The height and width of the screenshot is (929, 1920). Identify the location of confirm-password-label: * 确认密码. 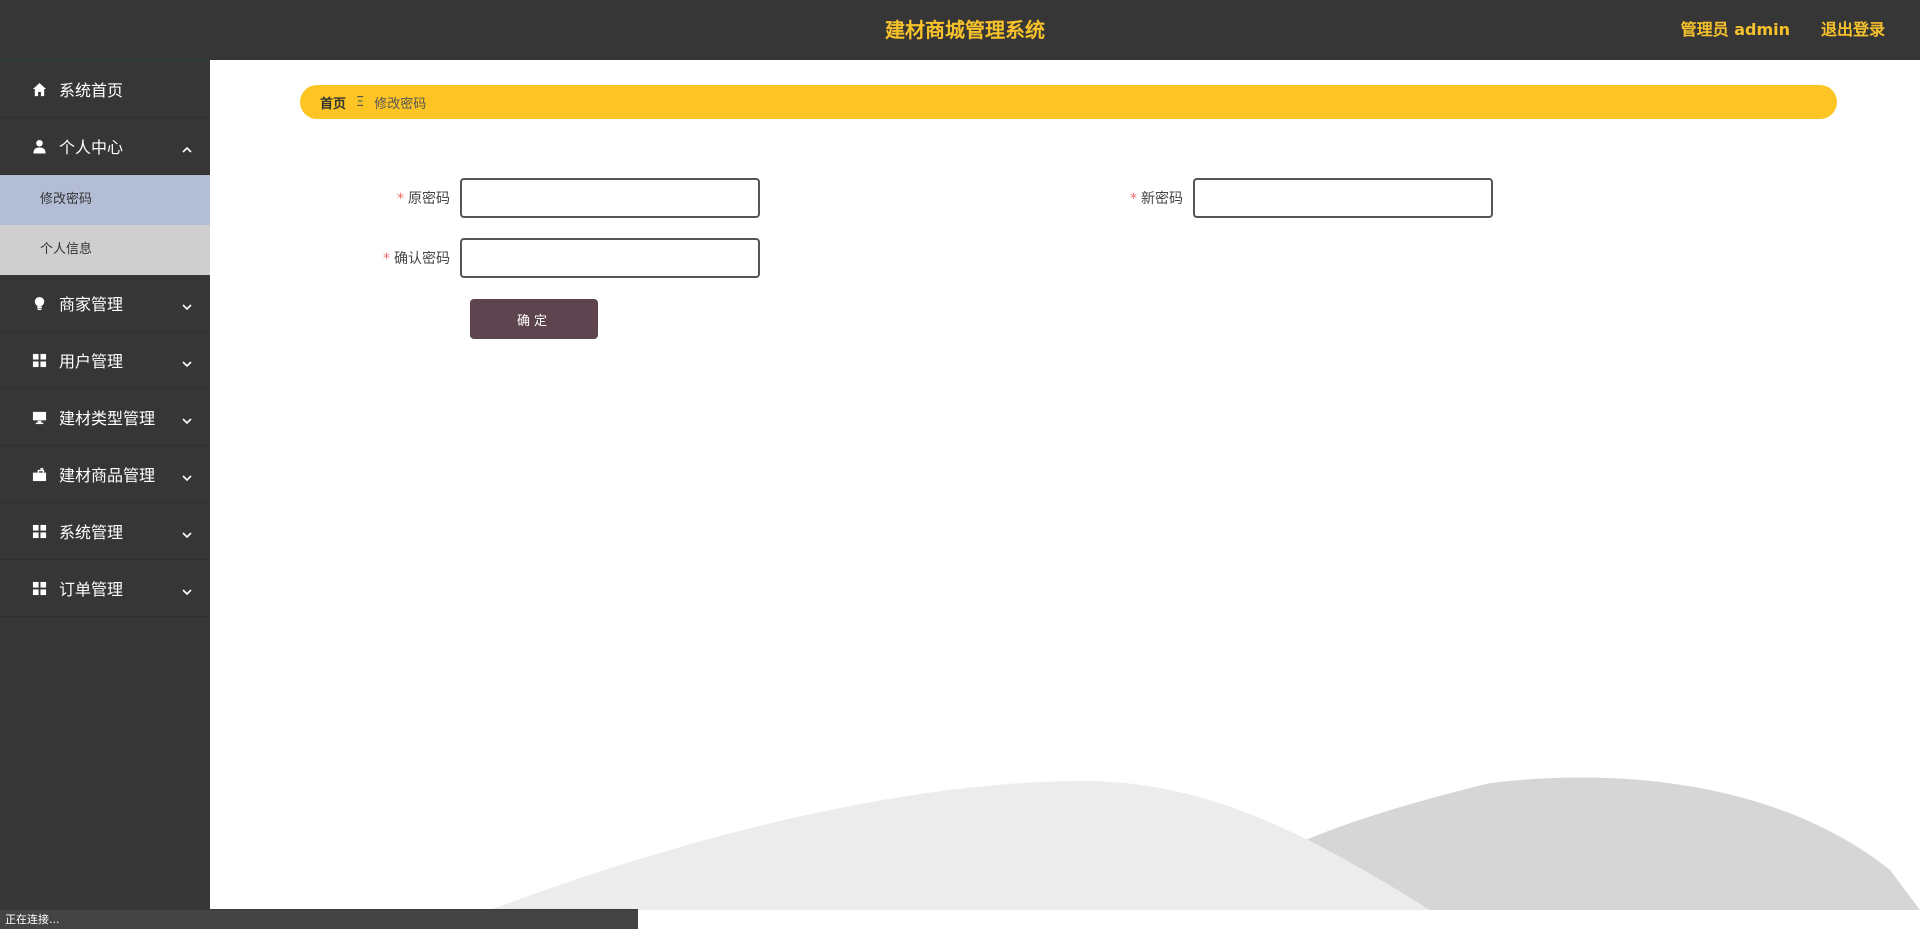
(416, 259).